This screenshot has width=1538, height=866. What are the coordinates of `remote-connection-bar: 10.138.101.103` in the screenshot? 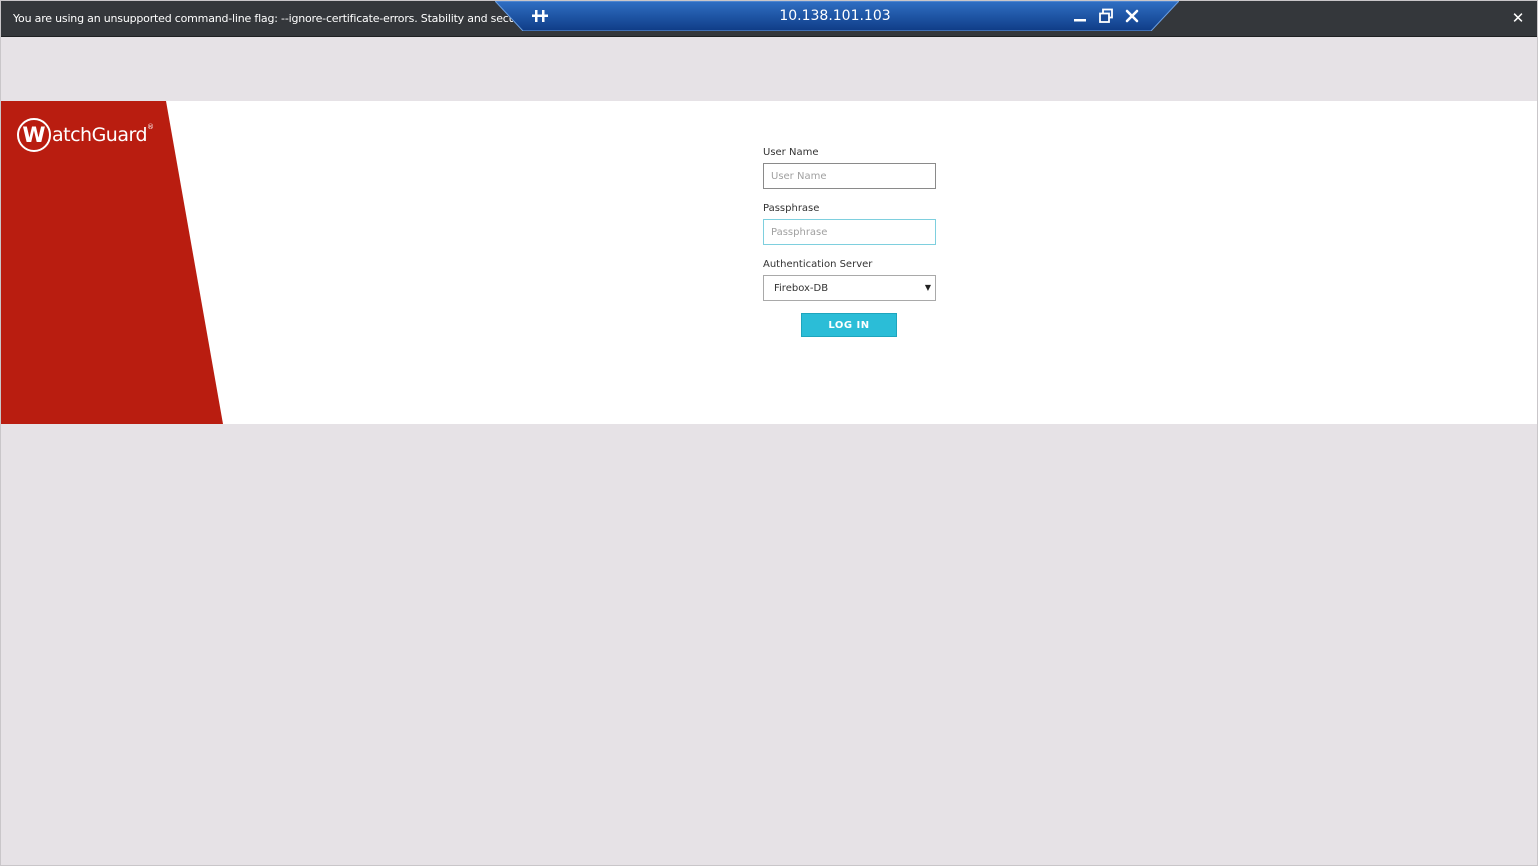 It's located at (837, 16).